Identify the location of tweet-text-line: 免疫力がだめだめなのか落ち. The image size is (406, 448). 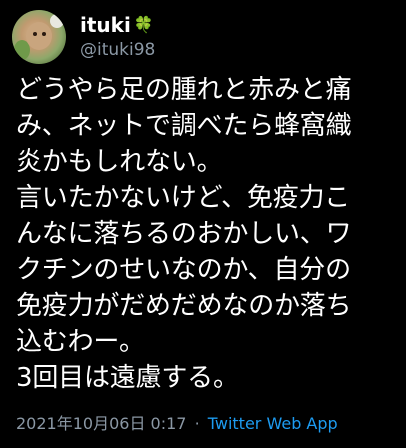
(184, 306).